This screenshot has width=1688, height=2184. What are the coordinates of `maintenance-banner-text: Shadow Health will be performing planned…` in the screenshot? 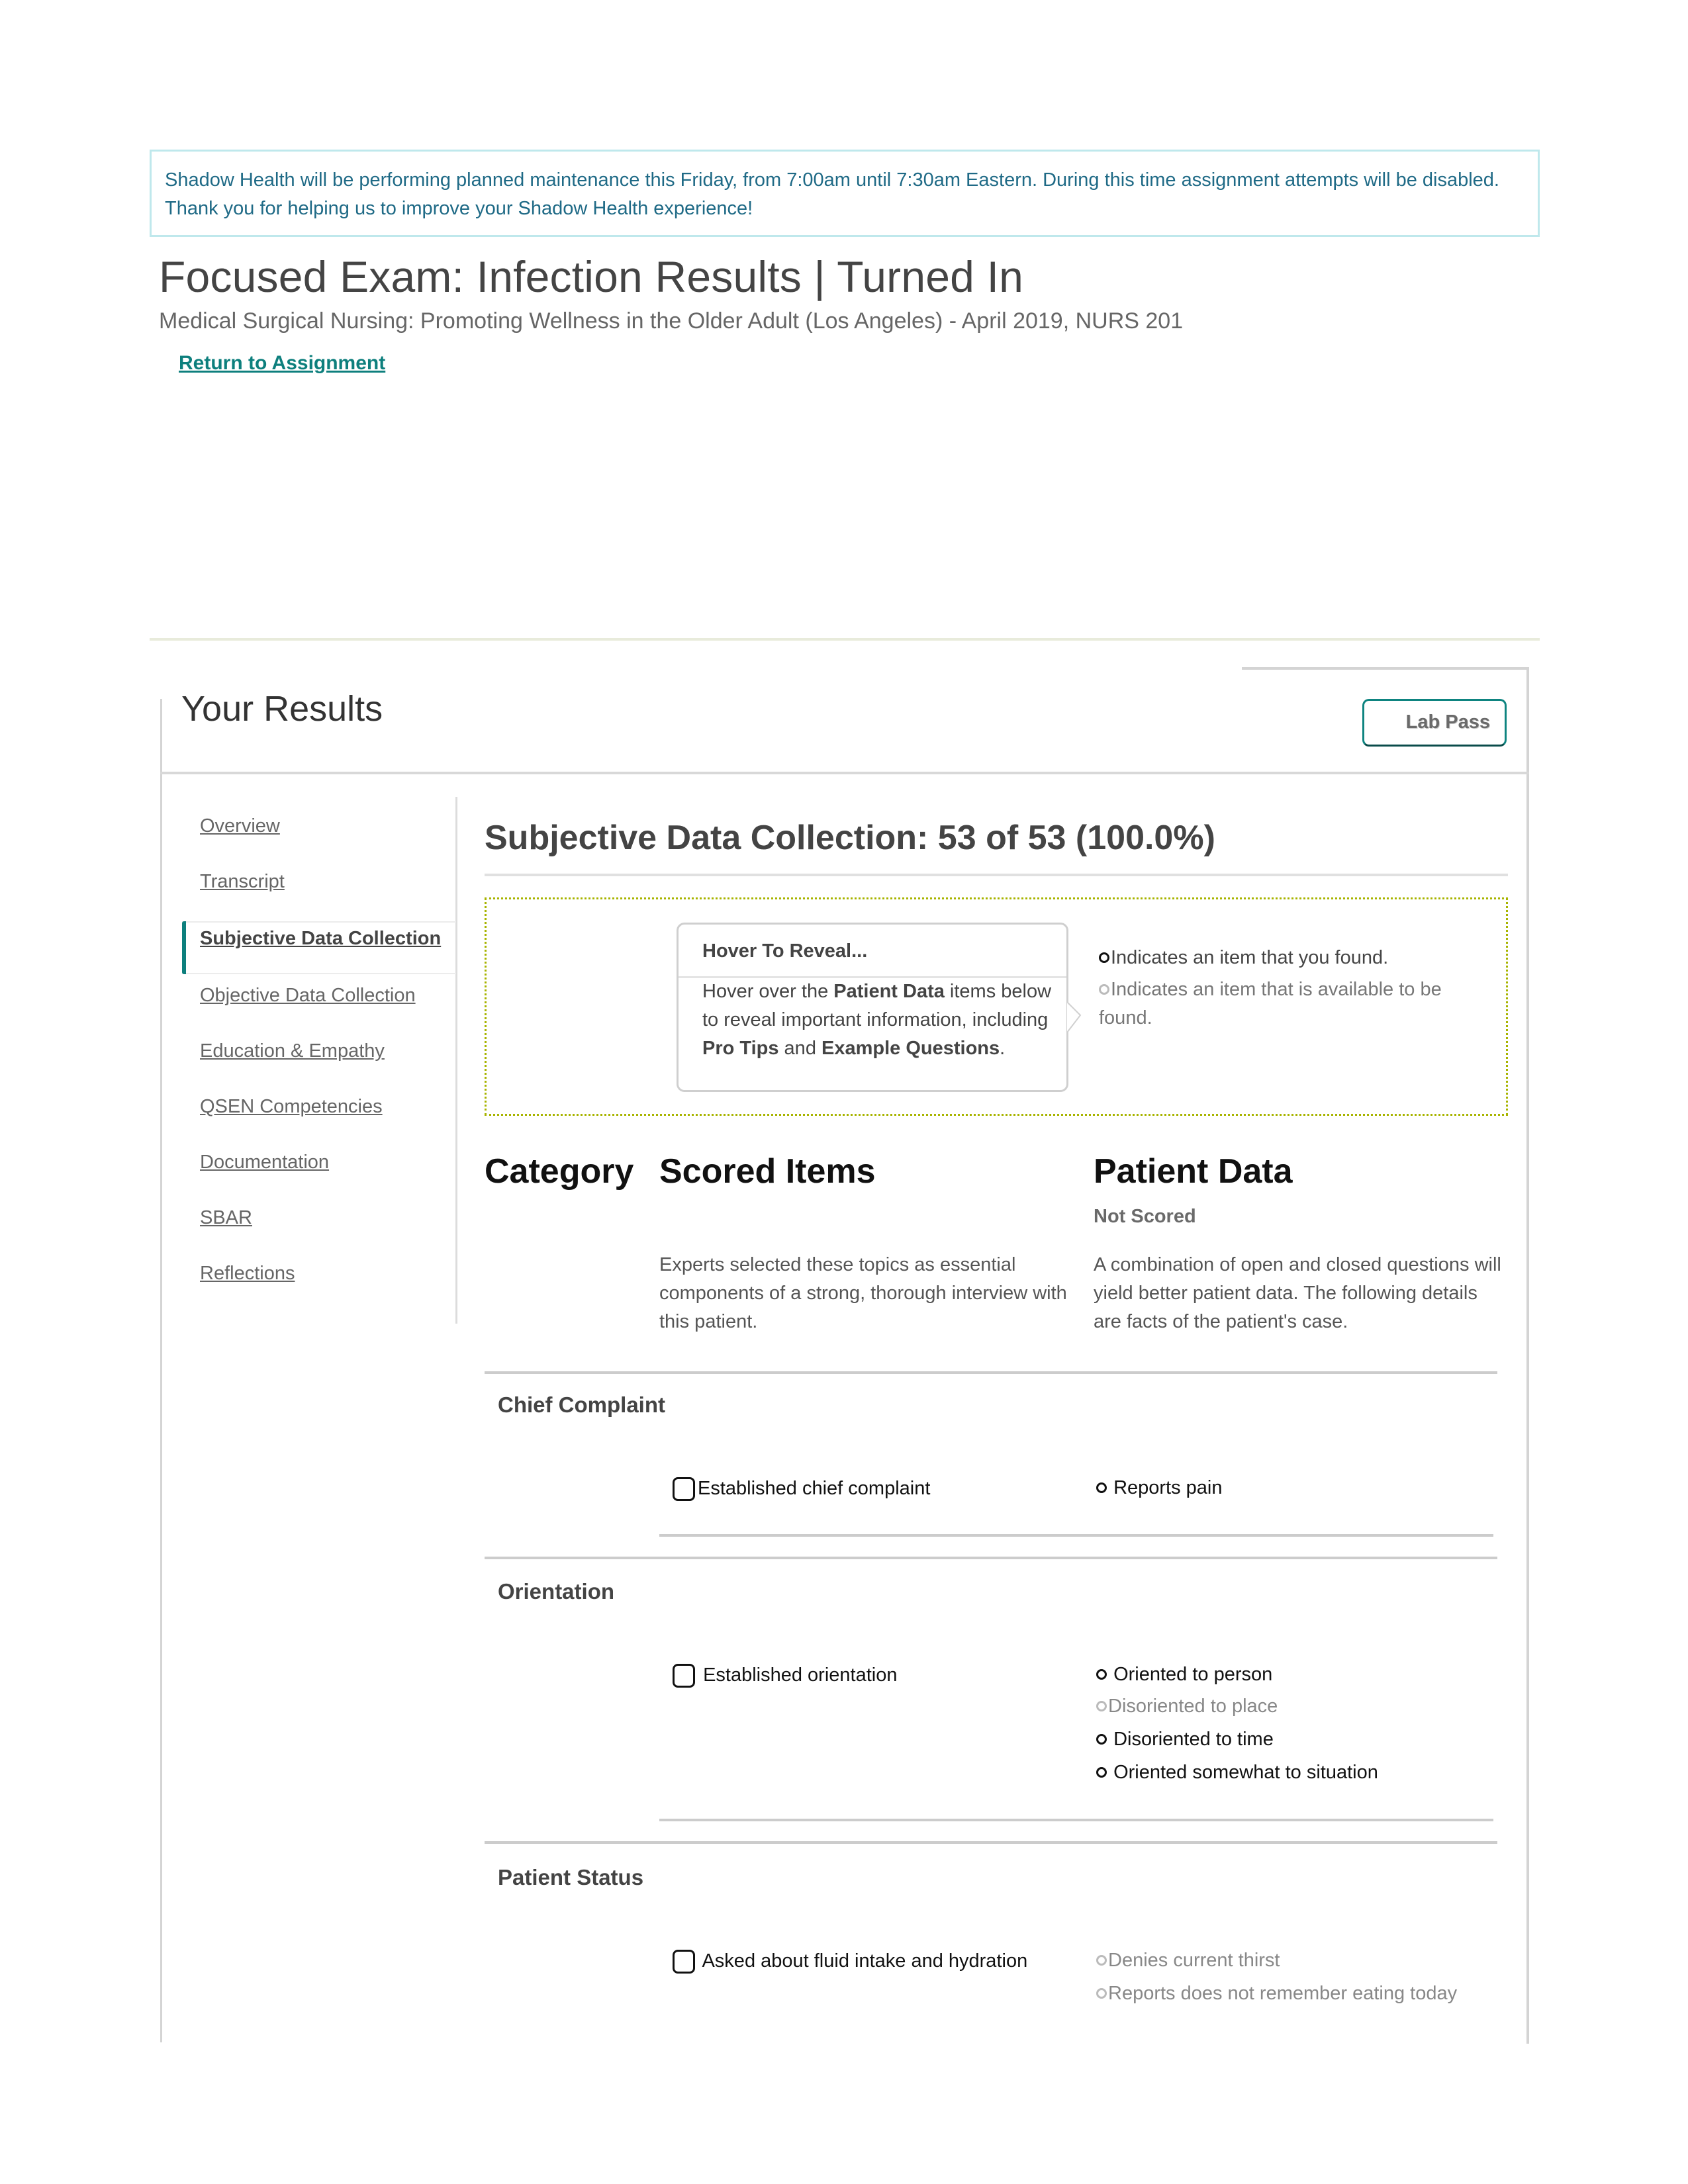 It's located at (832, 194).